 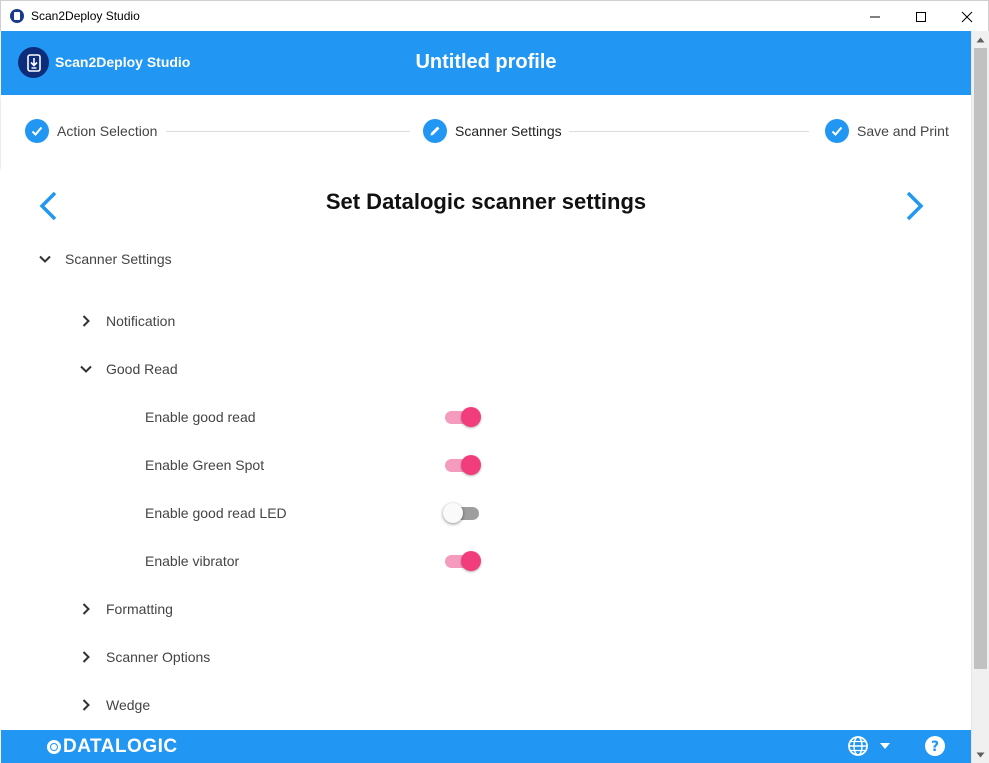 I want to click on caret-down-icon, so click(x=885, y=746).